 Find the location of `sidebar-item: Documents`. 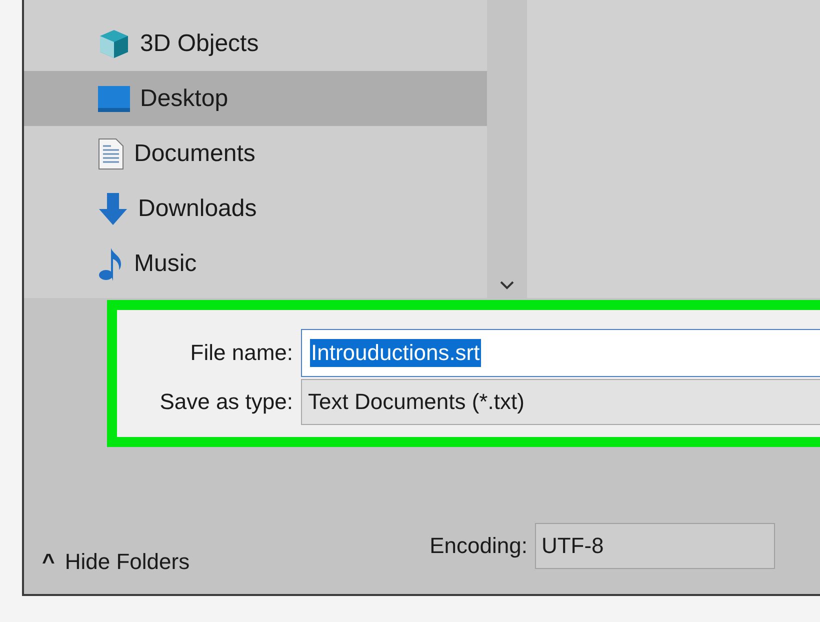

sidebar-item: Documents is located at coordinates (255, 153).